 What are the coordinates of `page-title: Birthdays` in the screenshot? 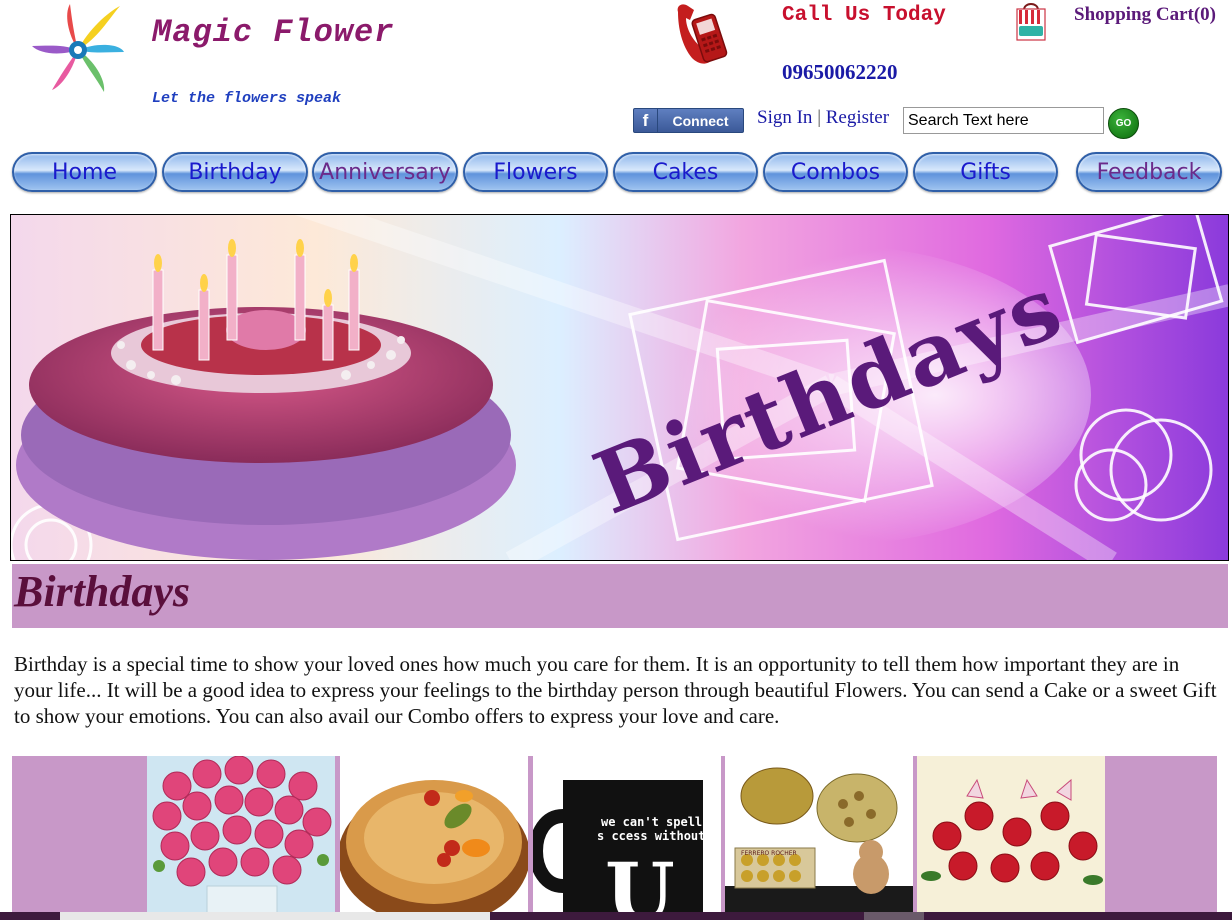 It's located at (102, 591).